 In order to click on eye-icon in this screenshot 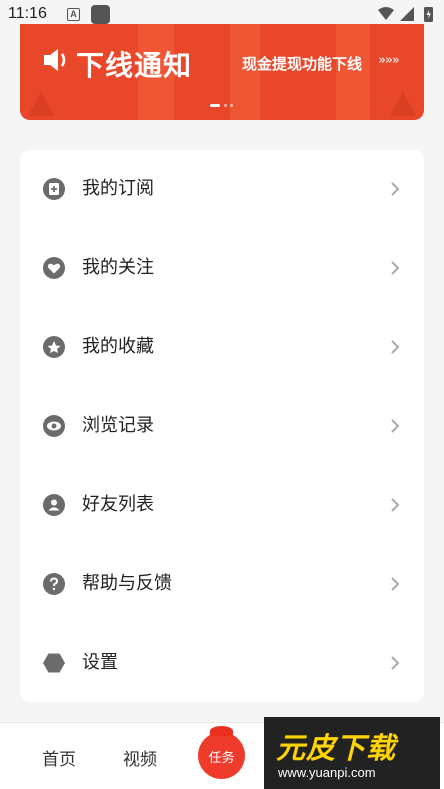, I will do `click(54, 426)`.